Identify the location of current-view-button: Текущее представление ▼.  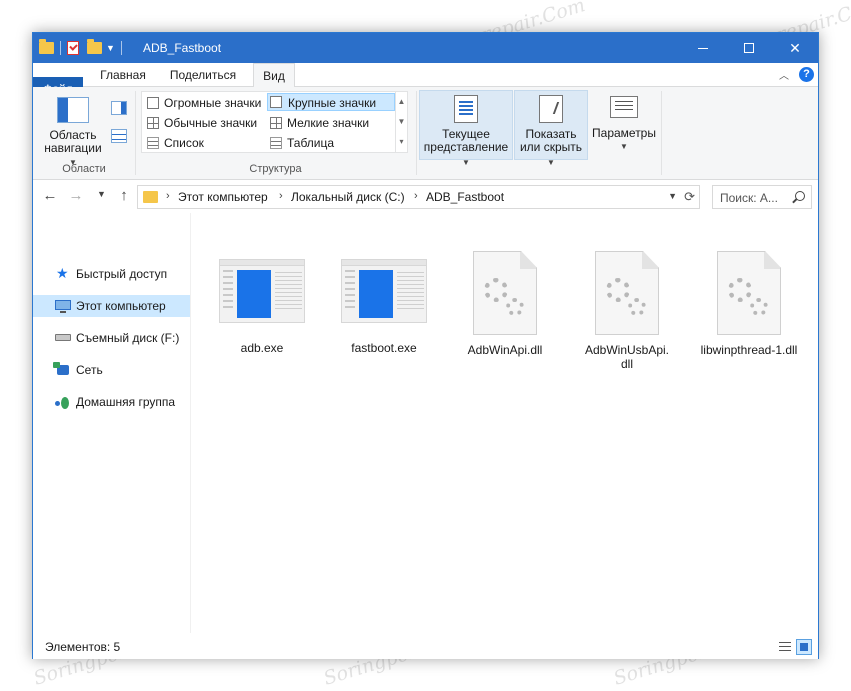
(466, 128).